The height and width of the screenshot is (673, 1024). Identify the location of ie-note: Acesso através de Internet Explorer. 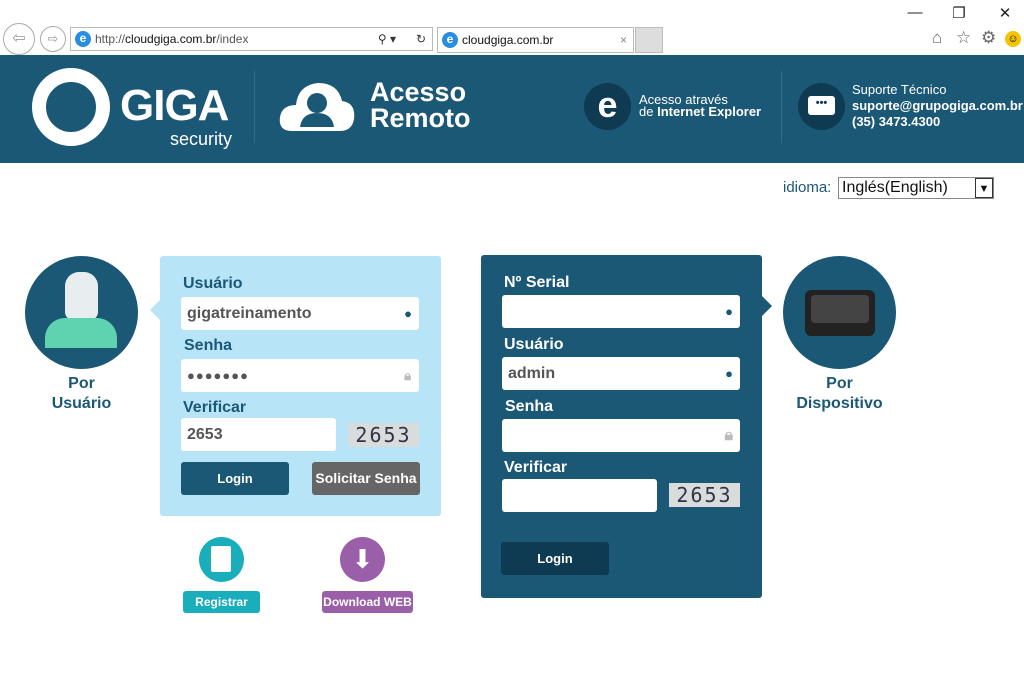
(700, 105).